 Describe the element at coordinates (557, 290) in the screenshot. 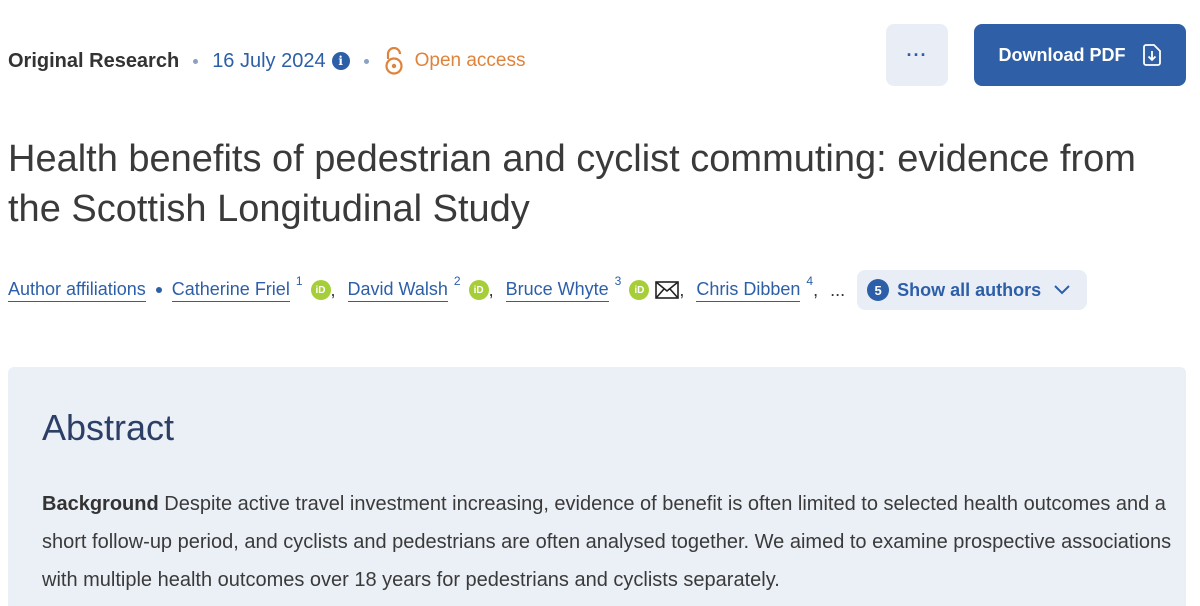

I see `author-link: Bruce Whyte` at that location.